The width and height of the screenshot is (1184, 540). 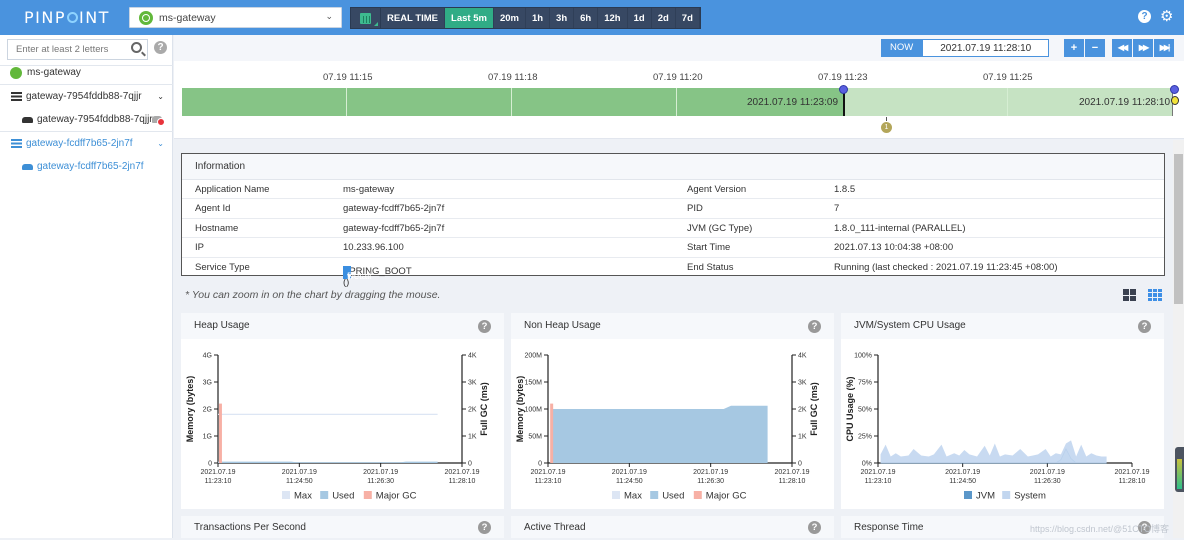 What do you see at coordinates (613, 18) in the screenshot?
I see `time-option-12h: 12h` at bounding box center [613, 18].